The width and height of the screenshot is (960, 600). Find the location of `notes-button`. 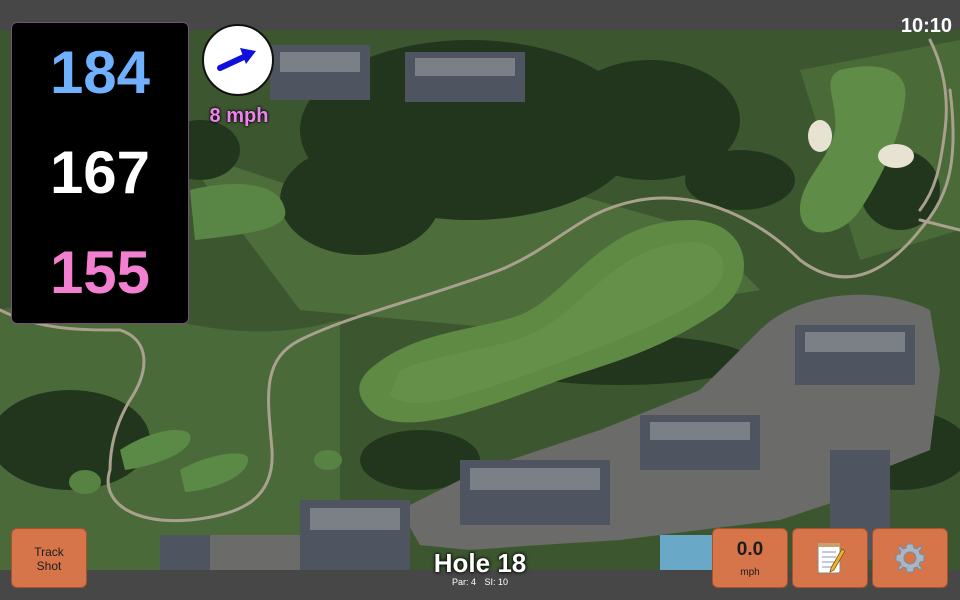

notes-button is located at coordinates (830, 558).